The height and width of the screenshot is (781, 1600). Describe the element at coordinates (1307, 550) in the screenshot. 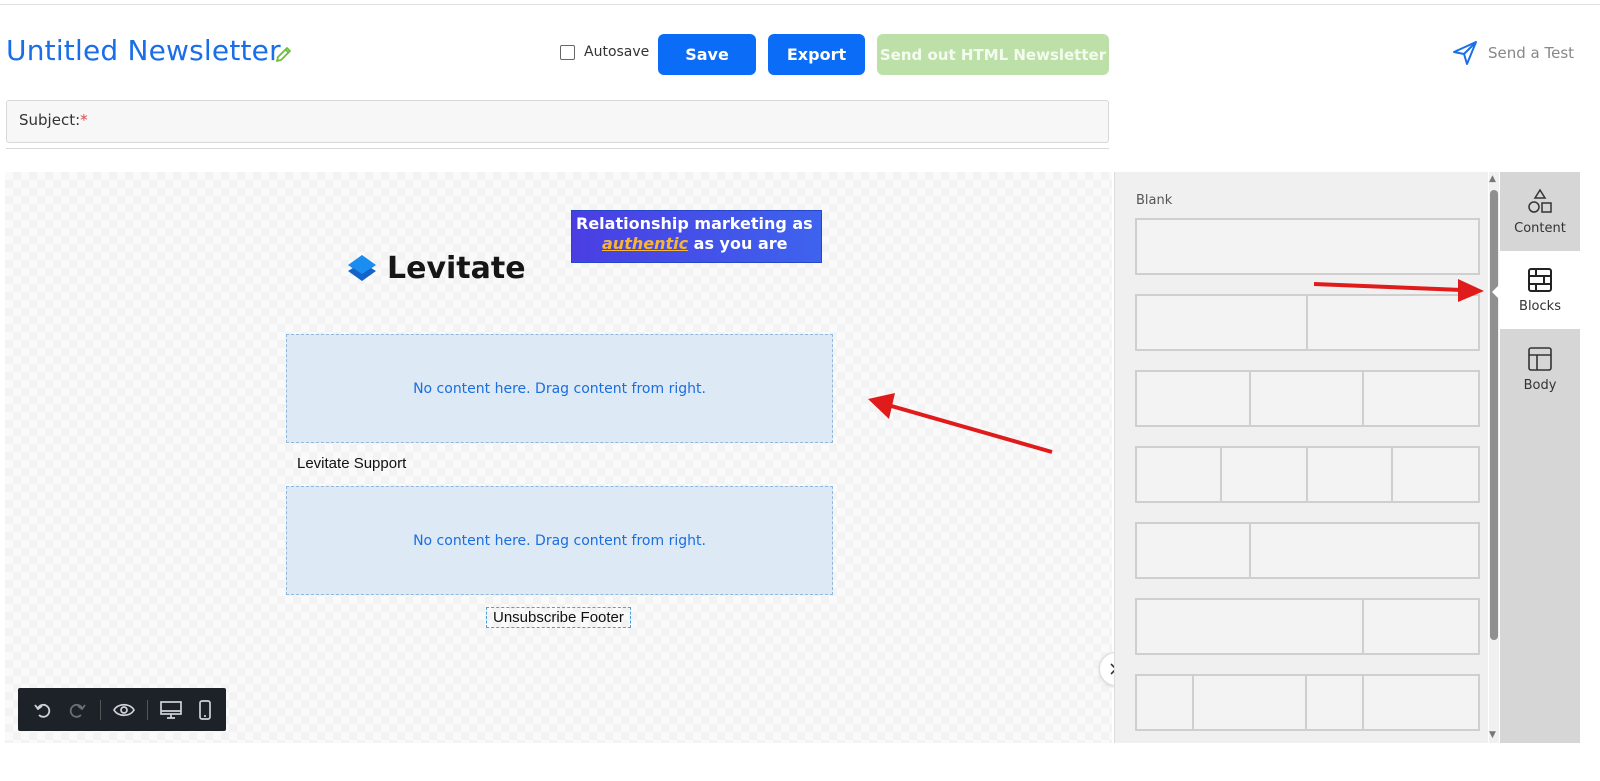

I see `block-1-2-columns` at that location.